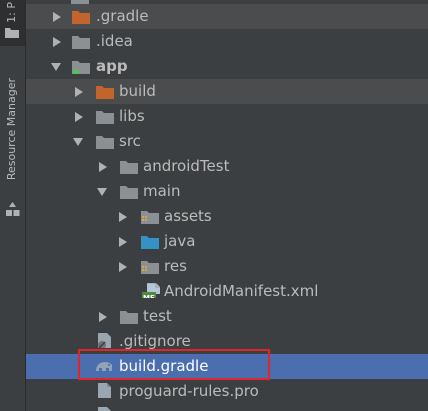  I want to click on tree-row-idea: .idea, so click(227, 41).